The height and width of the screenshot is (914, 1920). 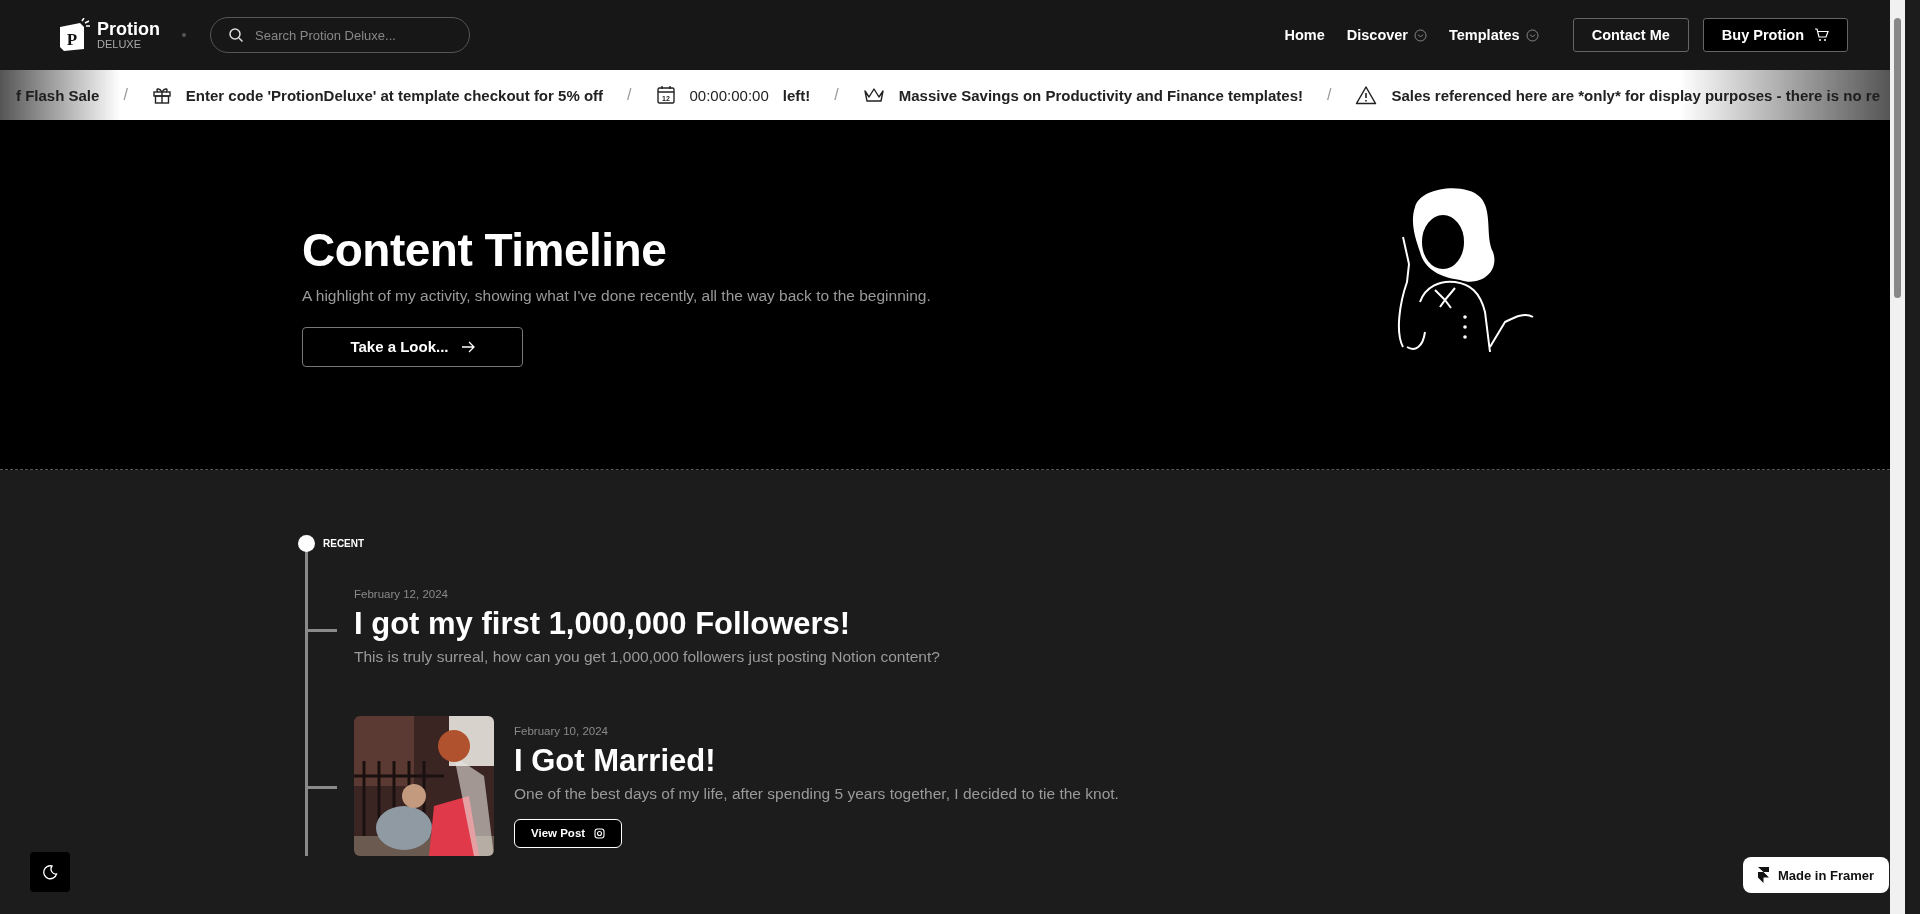 I want to click on scrollbar, so click(x=1897, y=457).